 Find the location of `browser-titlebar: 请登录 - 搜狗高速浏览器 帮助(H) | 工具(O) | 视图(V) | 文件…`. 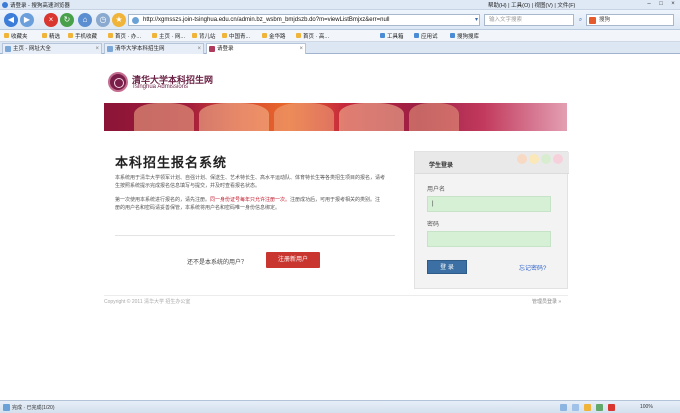

browser-titlebar: 请登录 - 搜狗高速浏览器 帮助(H) | 工具(O) | 视图(V) | 文件… is located at coordinates (340, 5).